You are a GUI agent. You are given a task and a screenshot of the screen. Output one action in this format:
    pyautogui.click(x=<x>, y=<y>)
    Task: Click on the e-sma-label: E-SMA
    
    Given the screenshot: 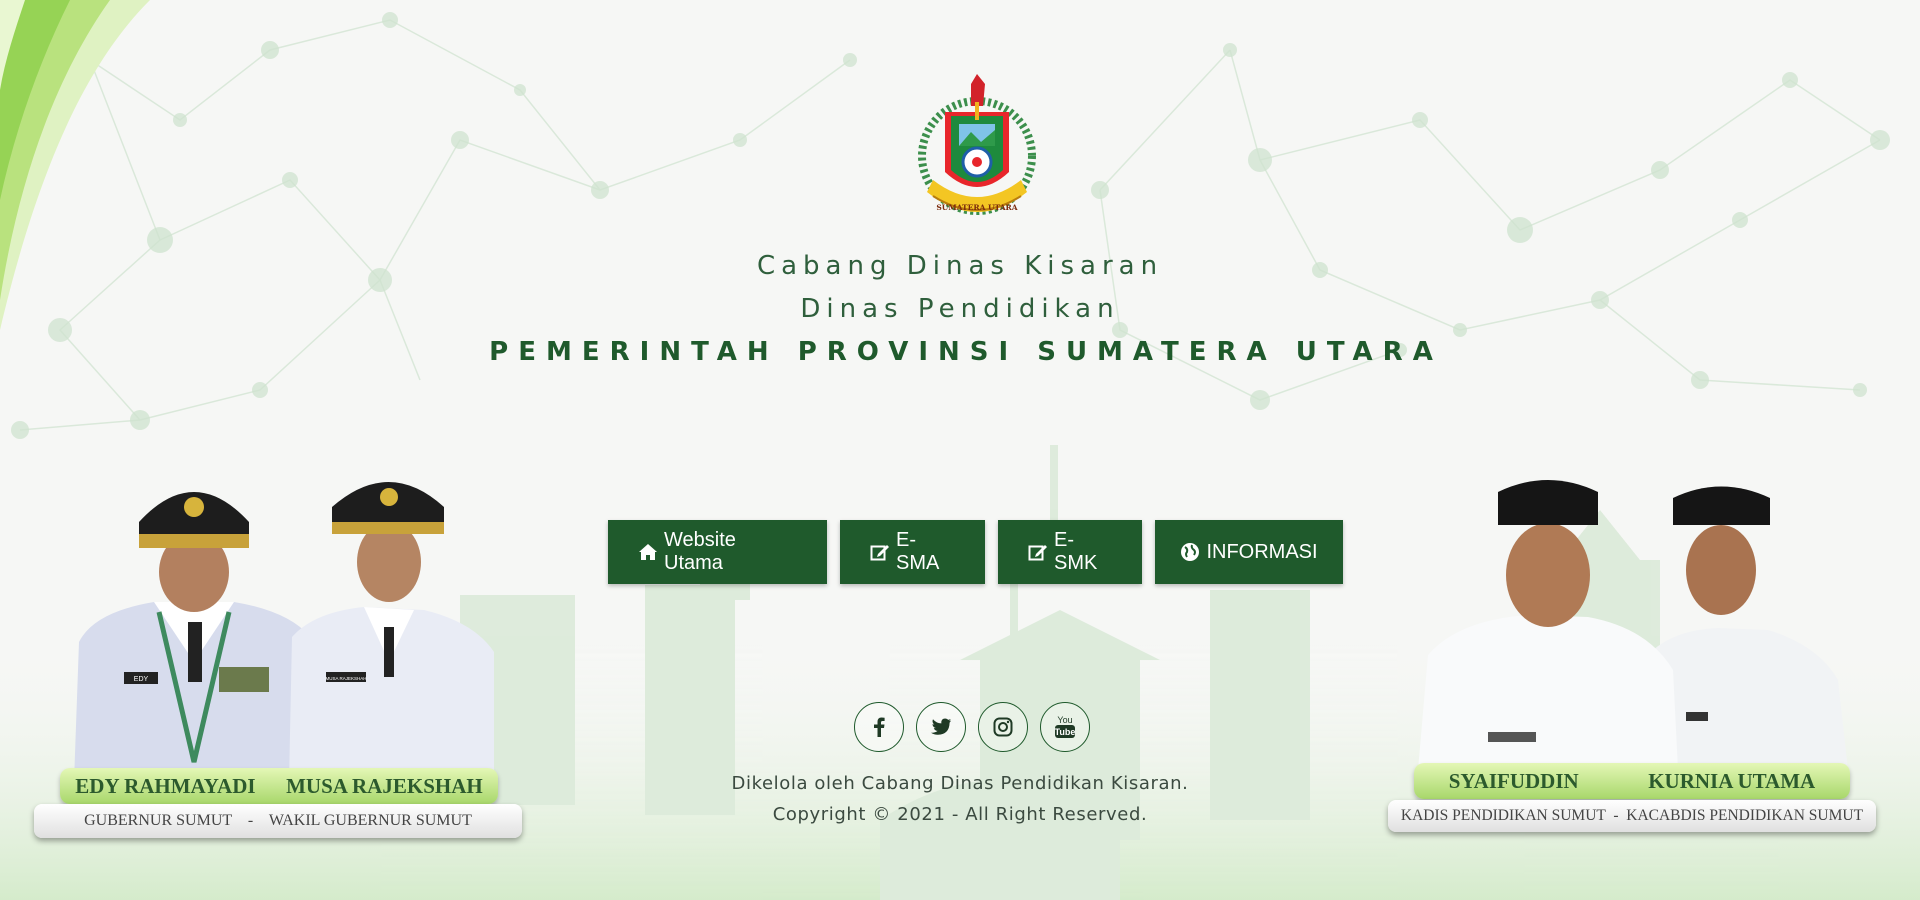 What is the action you would take?
    pyautogui.click(x=918, y=551)
    